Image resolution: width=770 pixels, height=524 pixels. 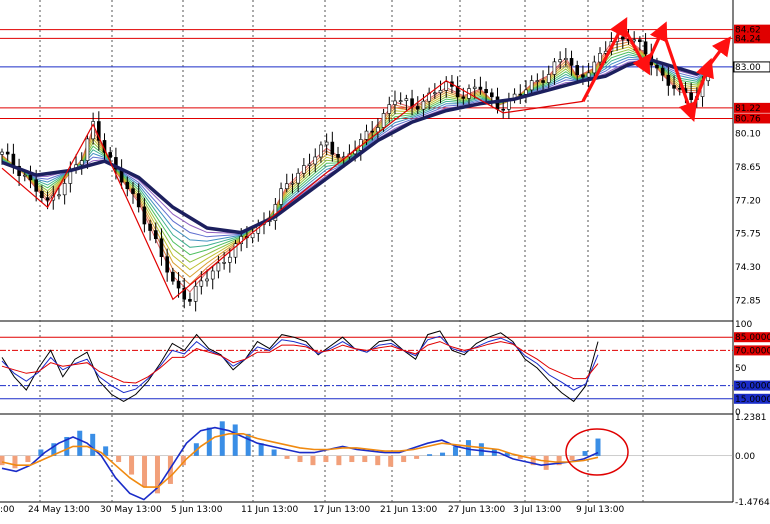 What do you see at coordinates (745, 457) in the screenshot?
I see `macd-tick-label: 0.00` at bounding box center [745, 457].